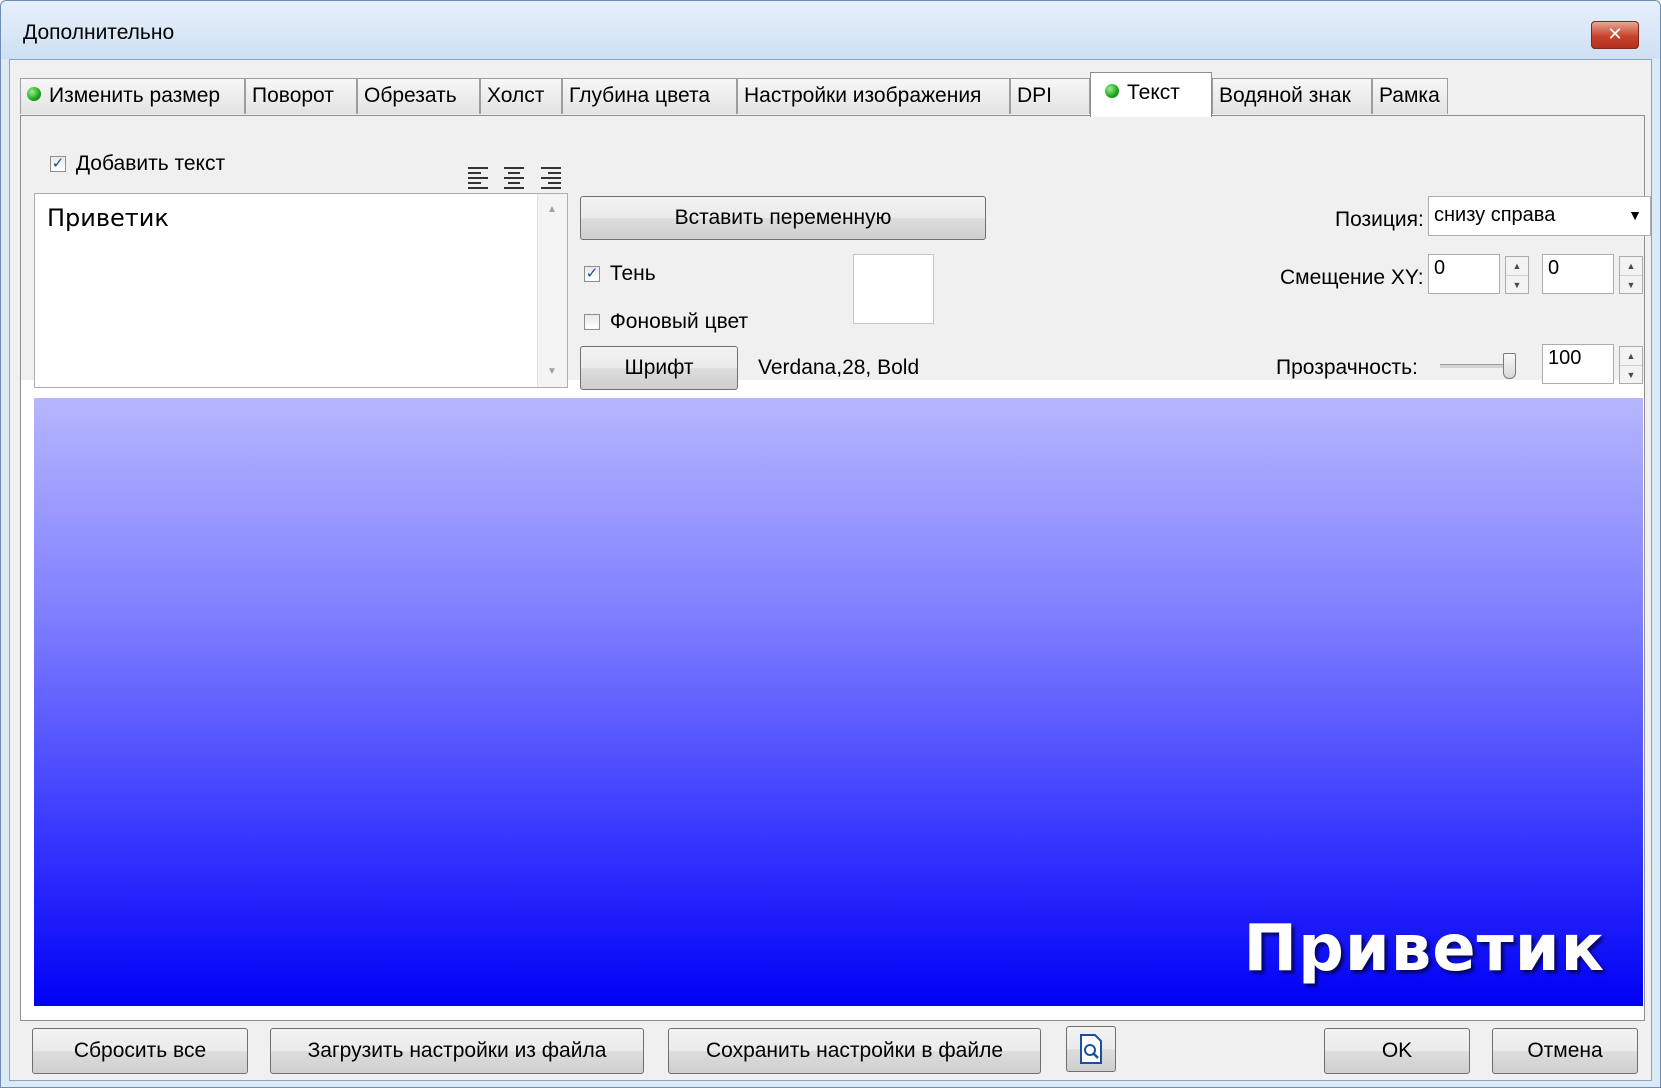 The height and width of the screenshot is (1088, 1661). I want to click on tab-label: Глубина цвета, so click(640, 95).